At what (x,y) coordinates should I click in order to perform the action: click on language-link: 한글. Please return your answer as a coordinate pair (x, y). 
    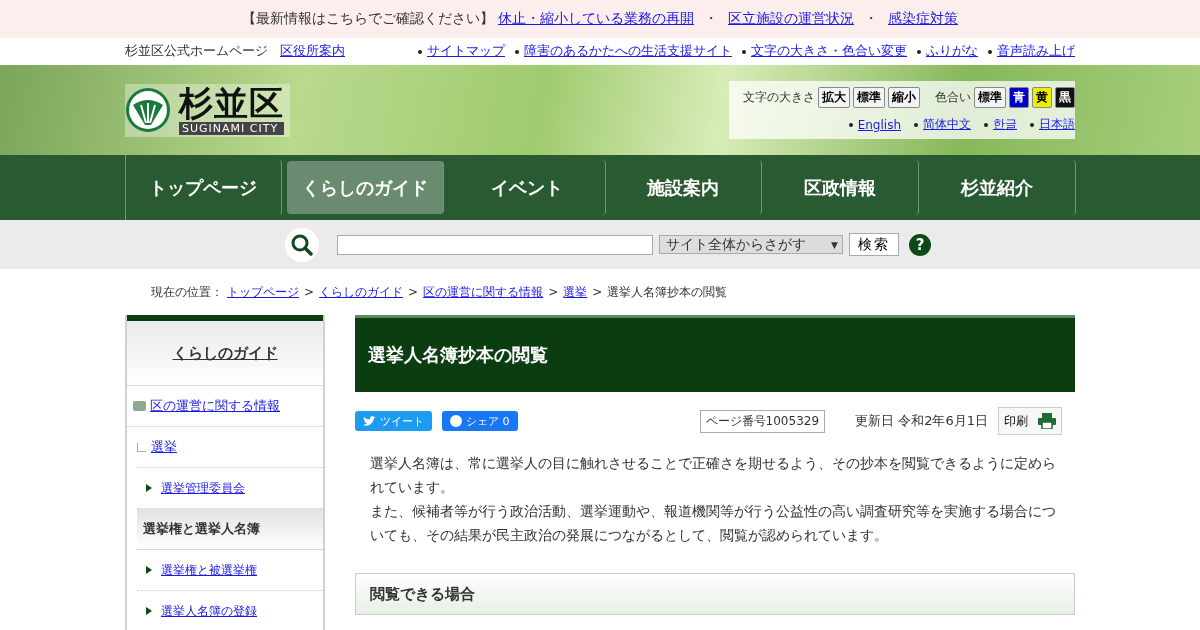
    Looking at the image, I should click on (1000, 124).